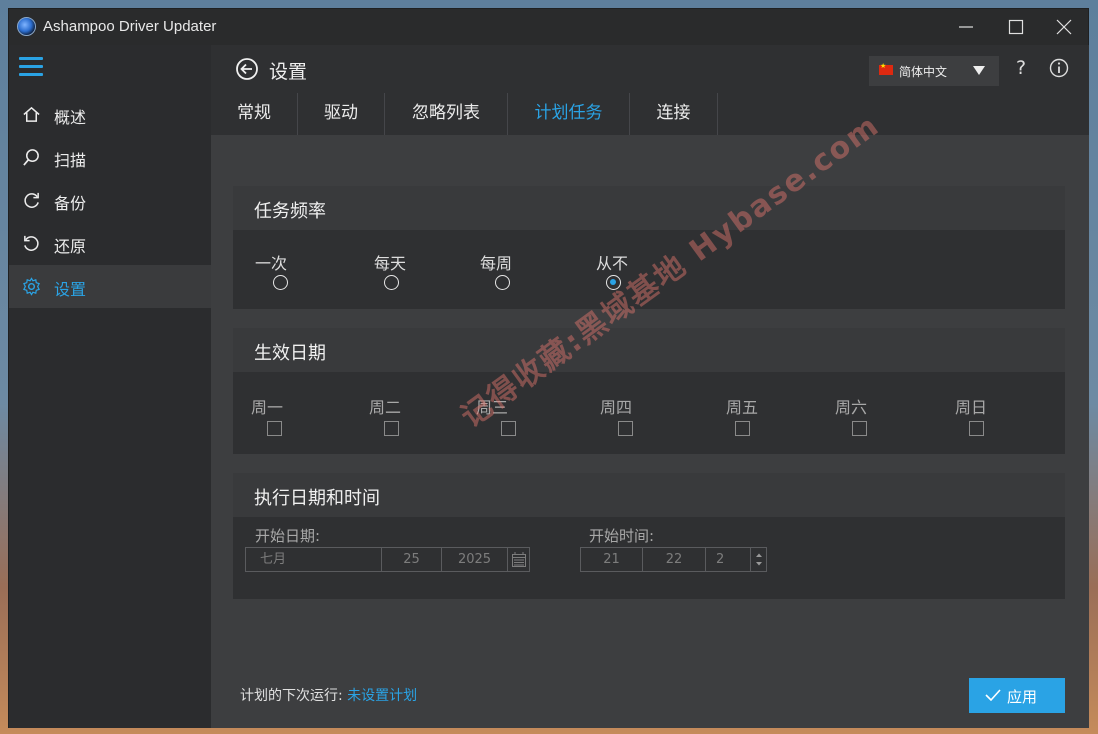 The height and width of the screenshot is (734, 1098). What do you see at coordinates (70, 117) in the screenshot?
I see `sidebar-item-label: 概述` at bounding box center [70, 117].